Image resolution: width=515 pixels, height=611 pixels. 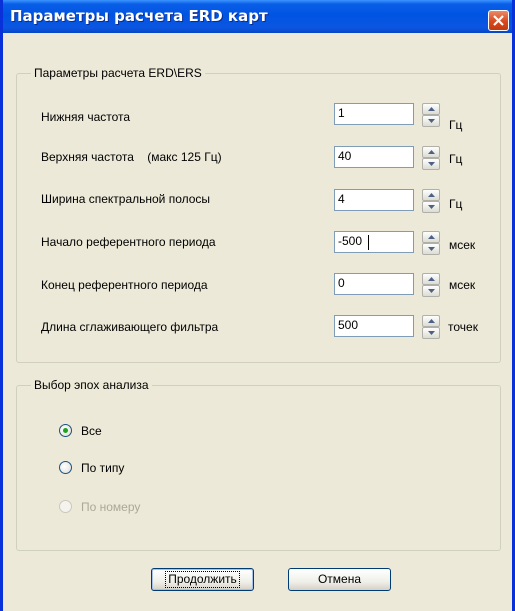 I want to click on continue-button: Продолжить, so click(x=202, y=579).